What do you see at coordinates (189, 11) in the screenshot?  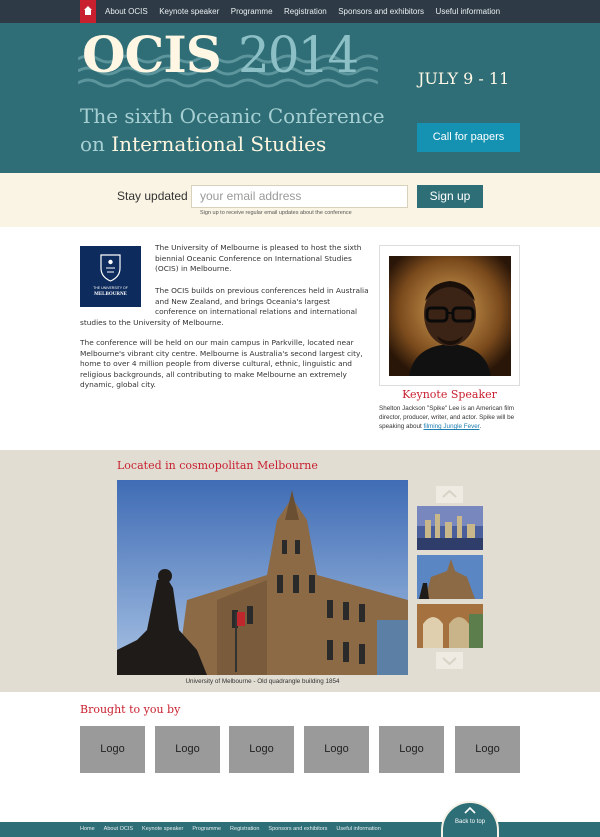 I see `nav-item-keynote: Keynote speaker` at bounding box center [189, 11].